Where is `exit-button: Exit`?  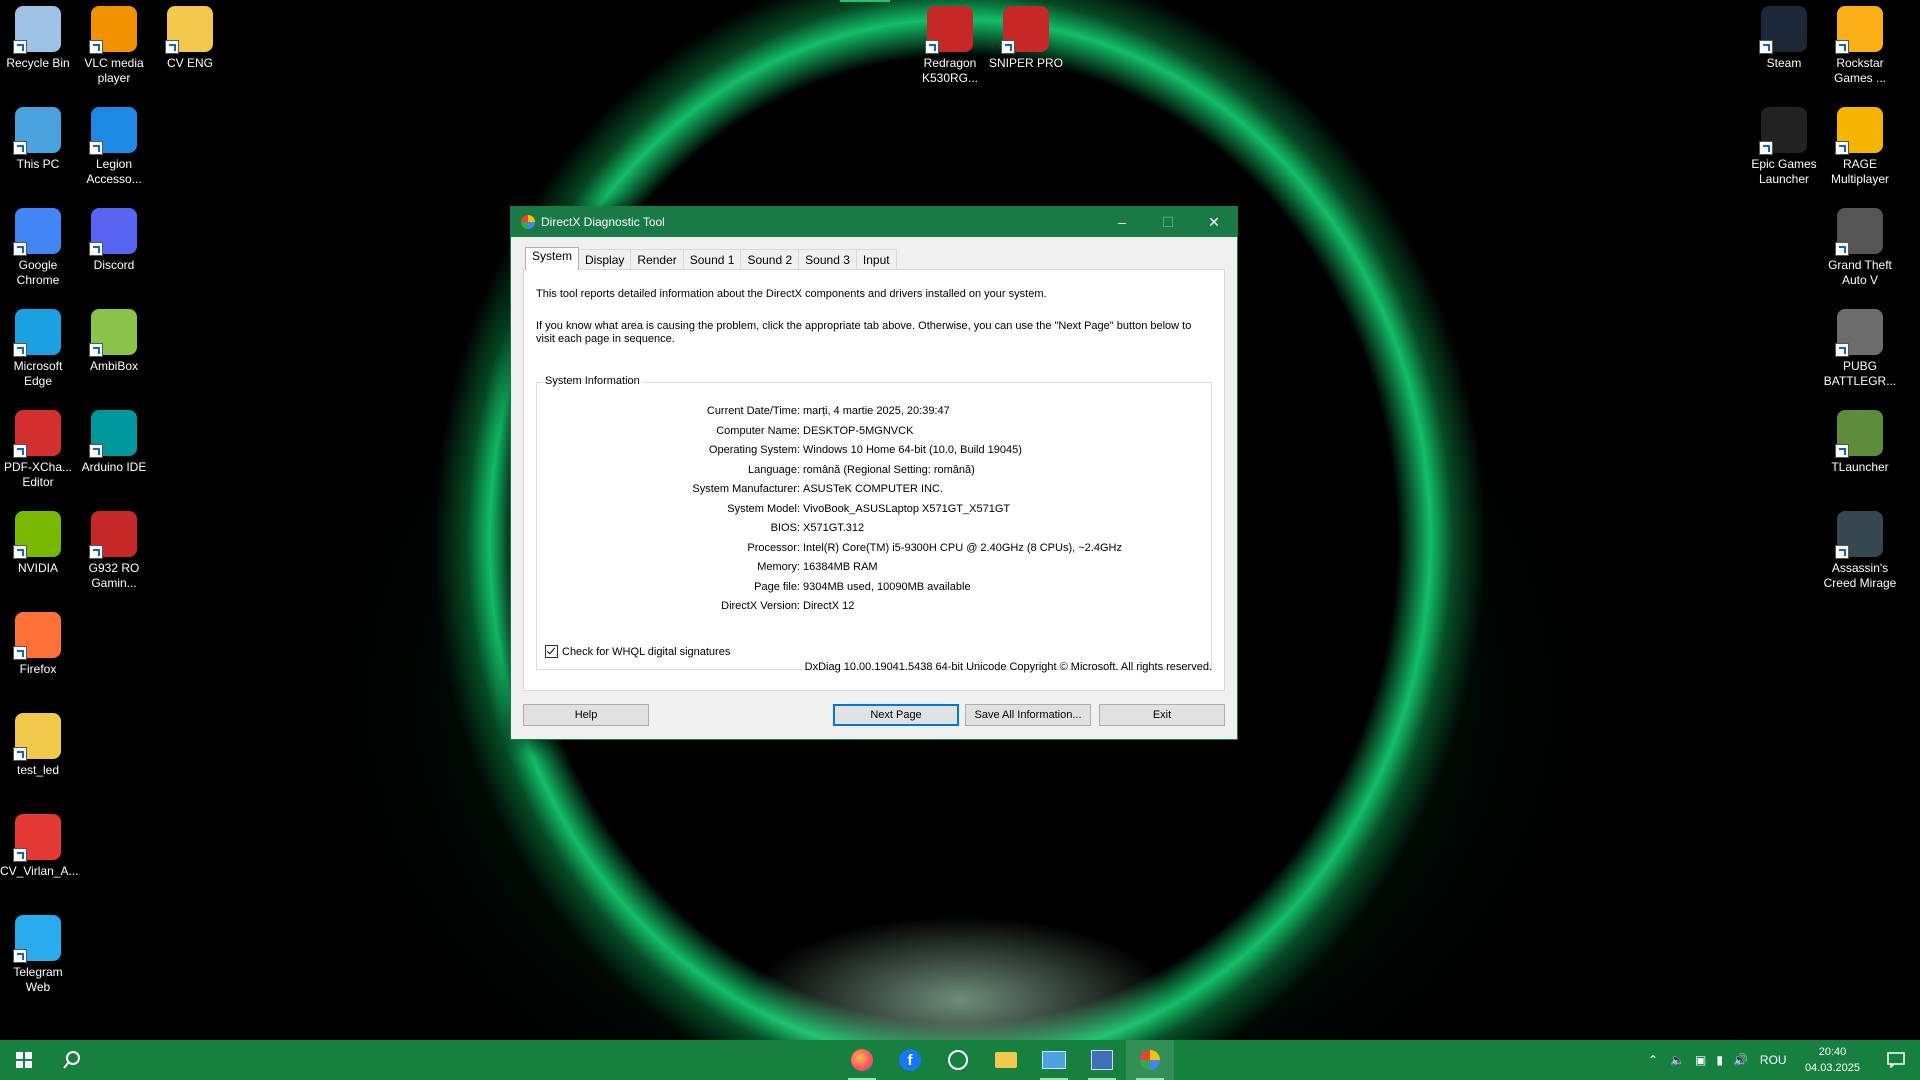 exit-button: Exit is located at coordinates (1162, 715).